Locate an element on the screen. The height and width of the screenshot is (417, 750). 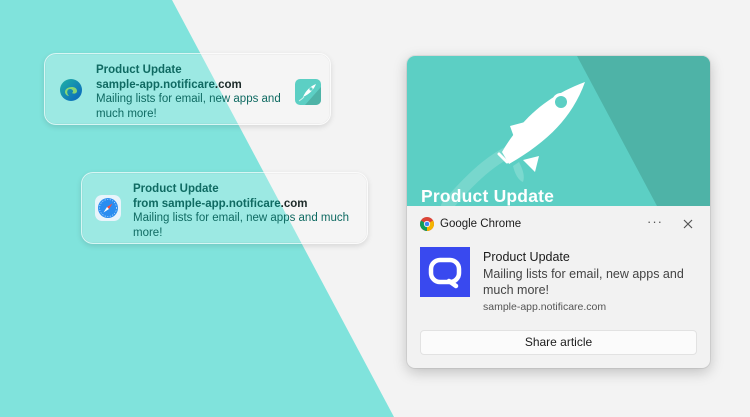
more-options-button: ··· is located at coordinates (655, 224).